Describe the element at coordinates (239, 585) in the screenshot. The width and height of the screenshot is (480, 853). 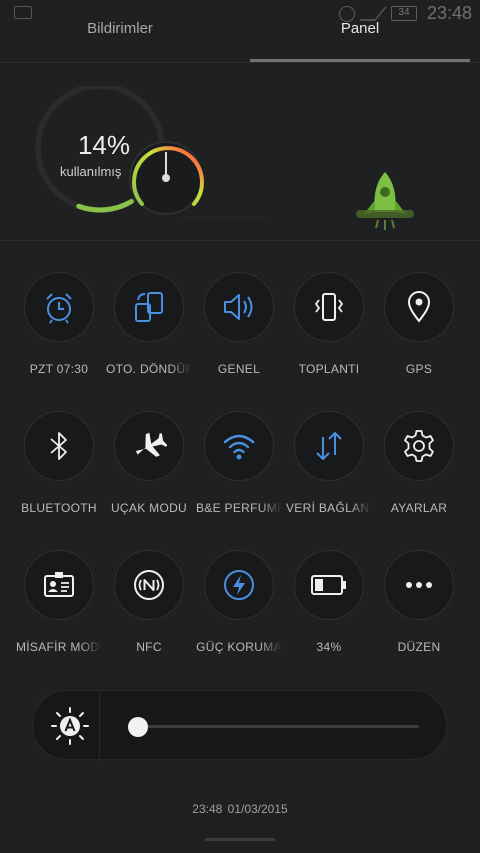
I see `power-saving-icon` at that location.